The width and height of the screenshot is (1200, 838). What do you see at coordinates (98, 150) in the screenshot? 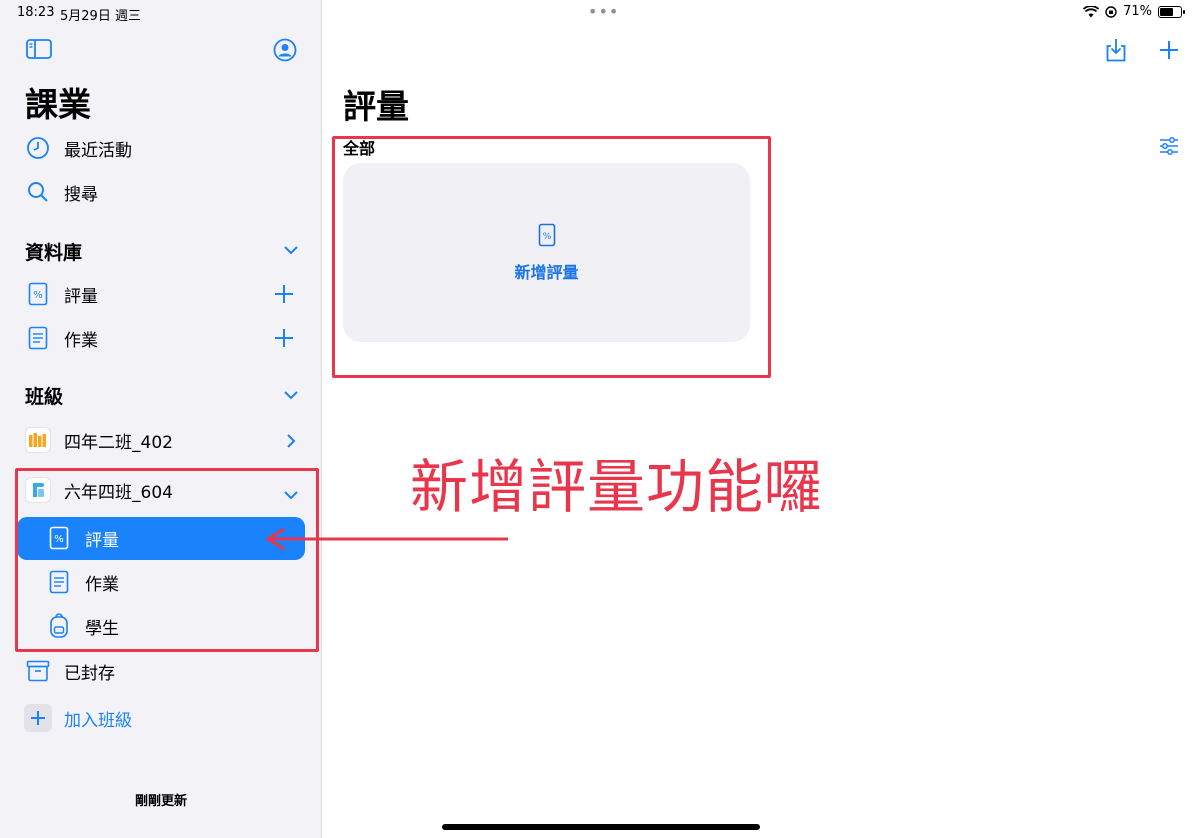
I see `sidebar-item-label: 最近活動` at bounding box center [98, 150].